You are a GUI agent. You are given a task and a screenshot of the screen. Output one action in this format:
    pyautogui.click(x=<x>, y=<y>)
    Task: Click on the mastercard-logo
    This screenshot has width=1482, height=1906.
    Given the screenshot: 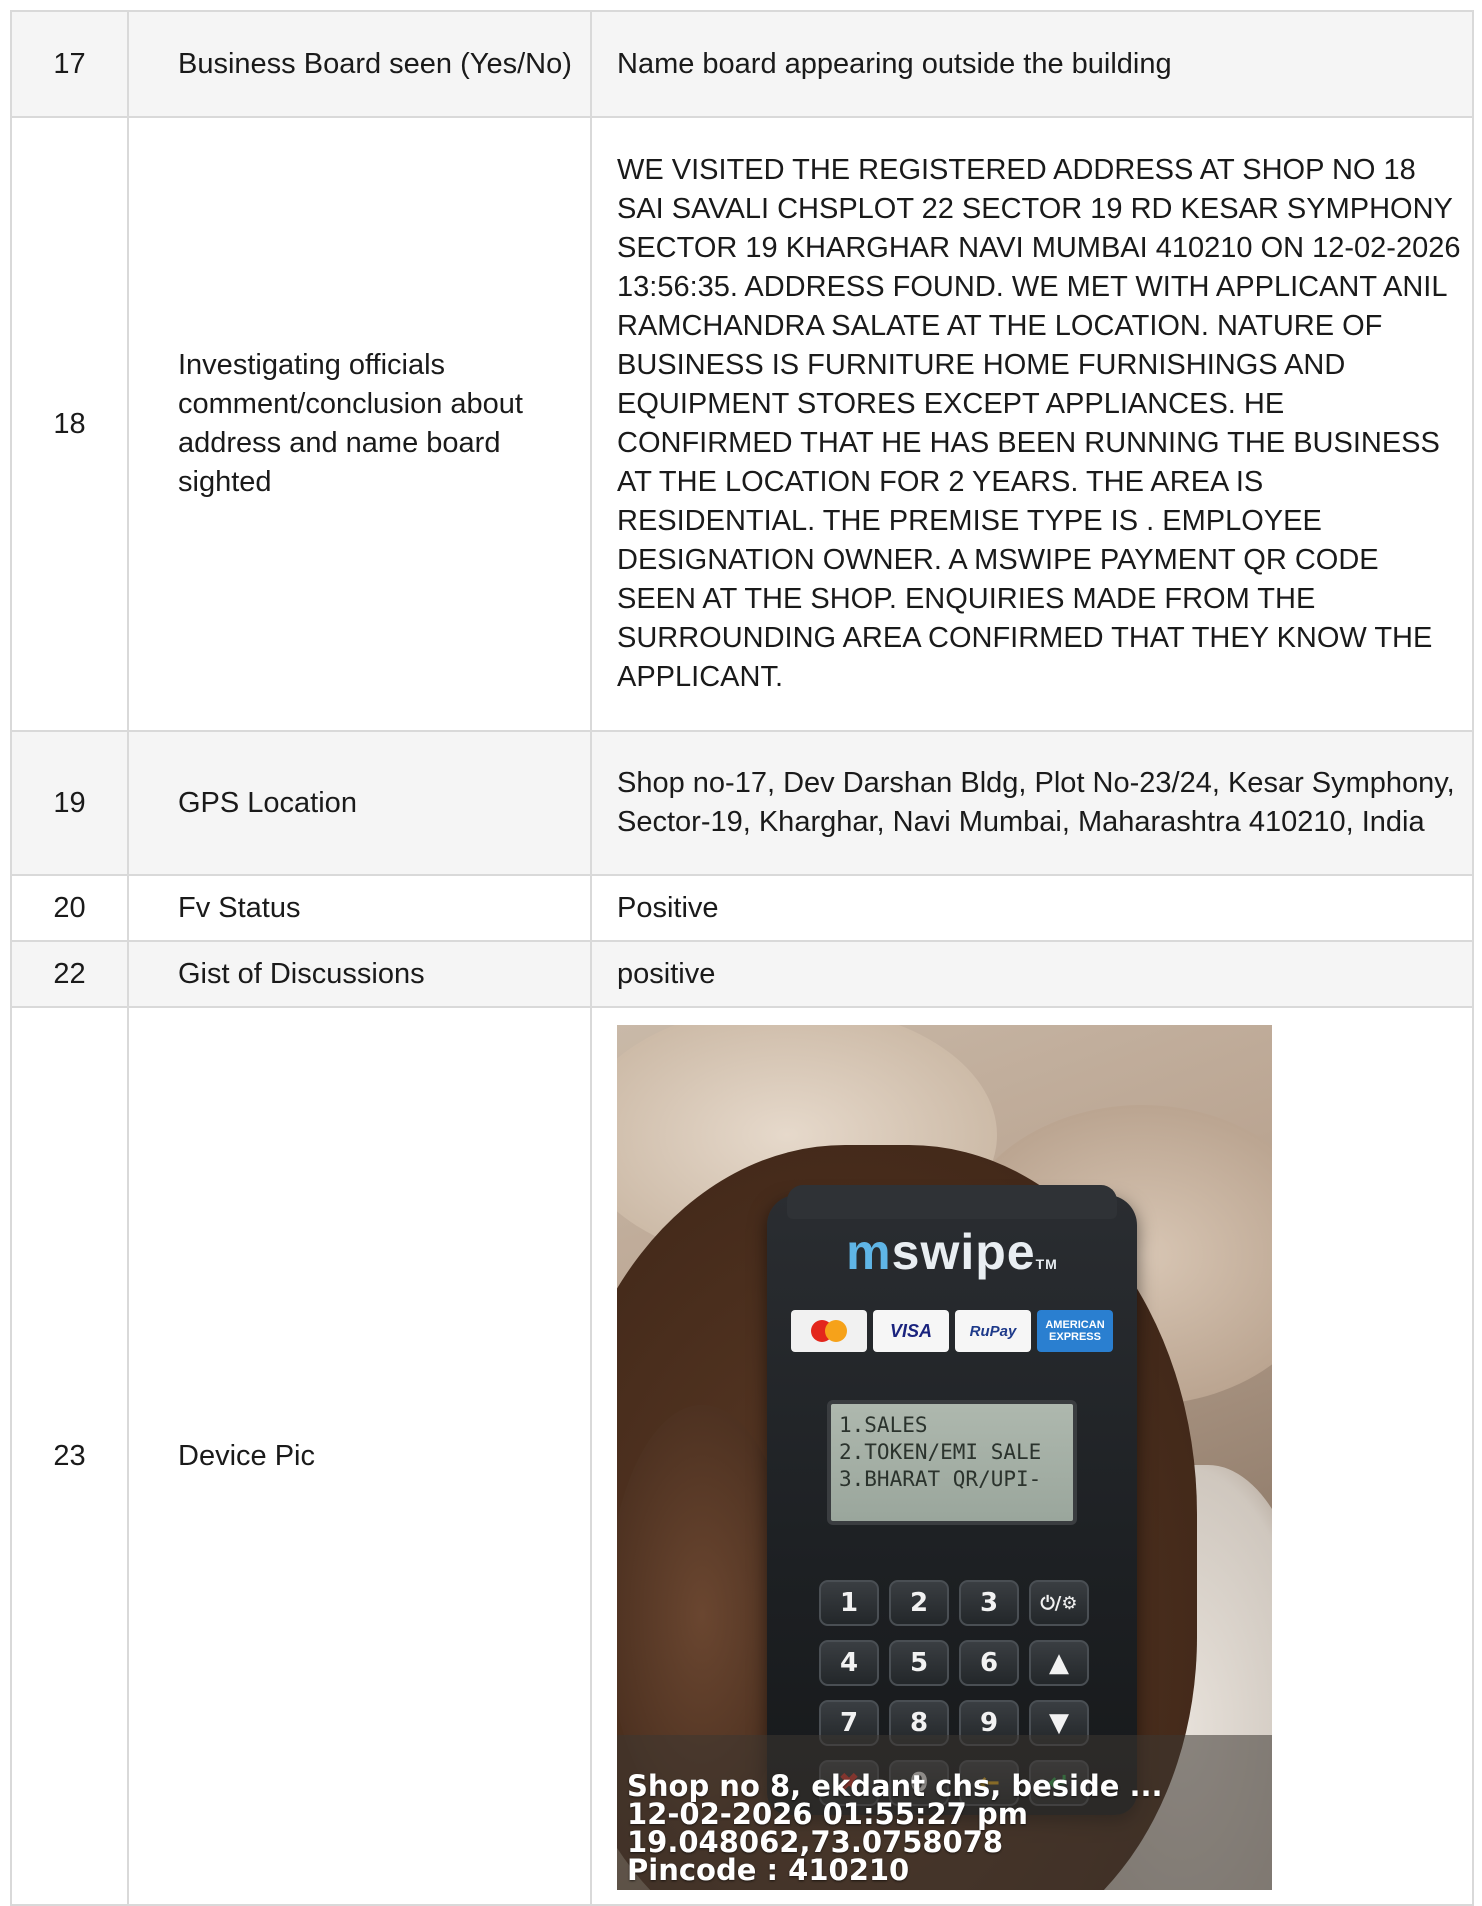 What is the action you would take?
    pyautogui.click(x=829, y=1331)
    